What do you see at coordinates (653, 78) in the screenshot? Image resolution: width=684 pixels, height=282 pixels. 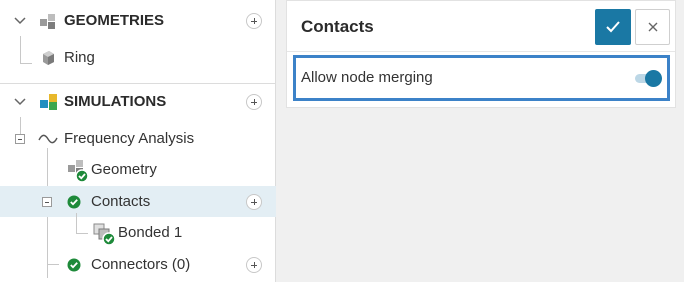 I see `toggle-knob` at bounding box center [653, 78].